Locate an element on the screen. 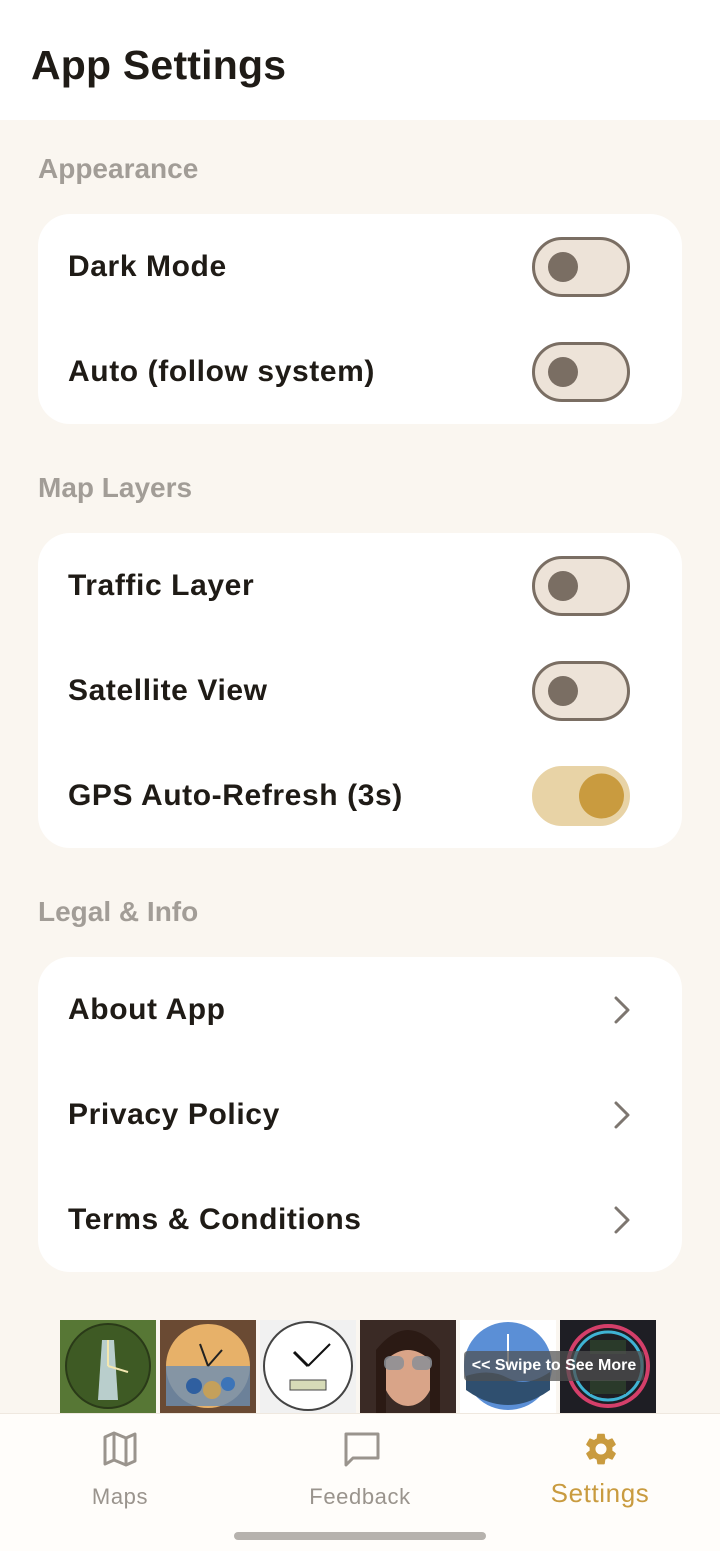 This screenshot has width=720, height=1551. gear-icon is located at coordinates (601, 1449).